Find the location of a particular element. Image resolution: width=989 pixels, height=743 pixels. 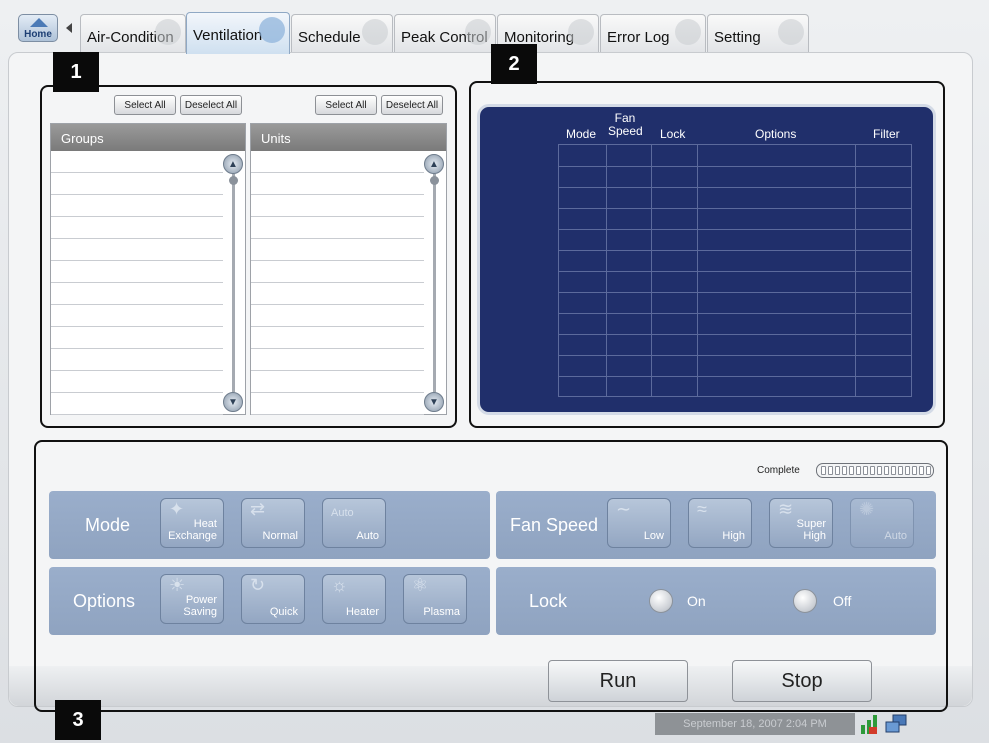

options-label: Options is located at coordinates (104, 600).